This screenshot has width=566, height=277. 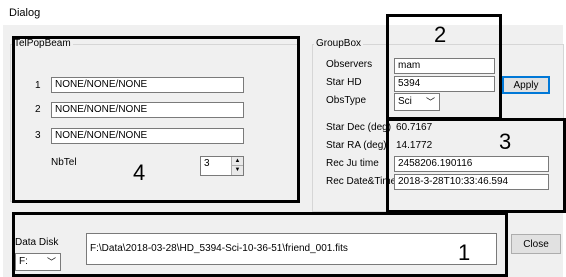 What do you see at coordinates (139, 172) in the screenshot?
I see `annotation-number-4: 4` at bounding box center [139, 172].